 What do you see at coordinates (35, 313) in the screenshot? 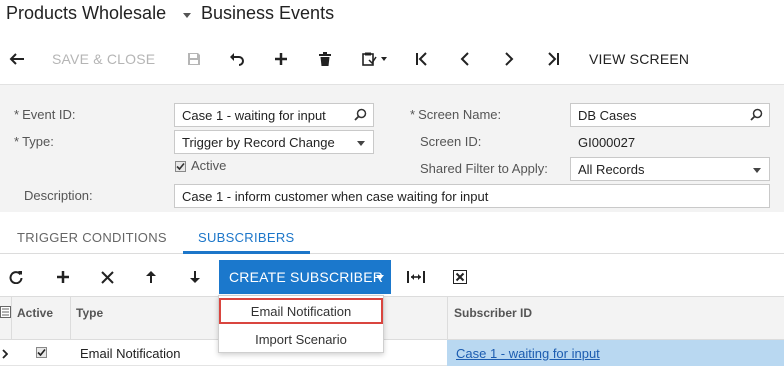
I see `column-header-active: Active` at bounding box center [35, 313].